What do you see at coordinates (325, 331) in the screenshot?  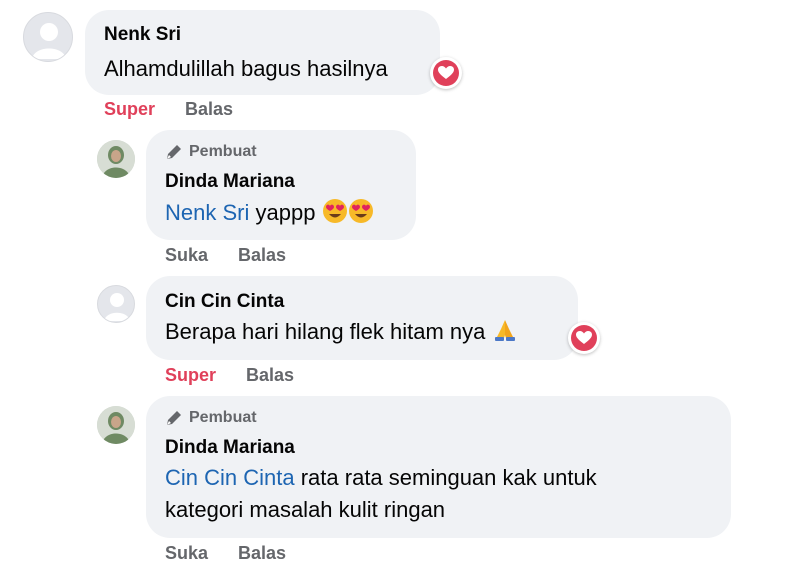 I see `comment-text-body: Berapa hari hilang flek hitam nya` at bounding box center [325, 331].